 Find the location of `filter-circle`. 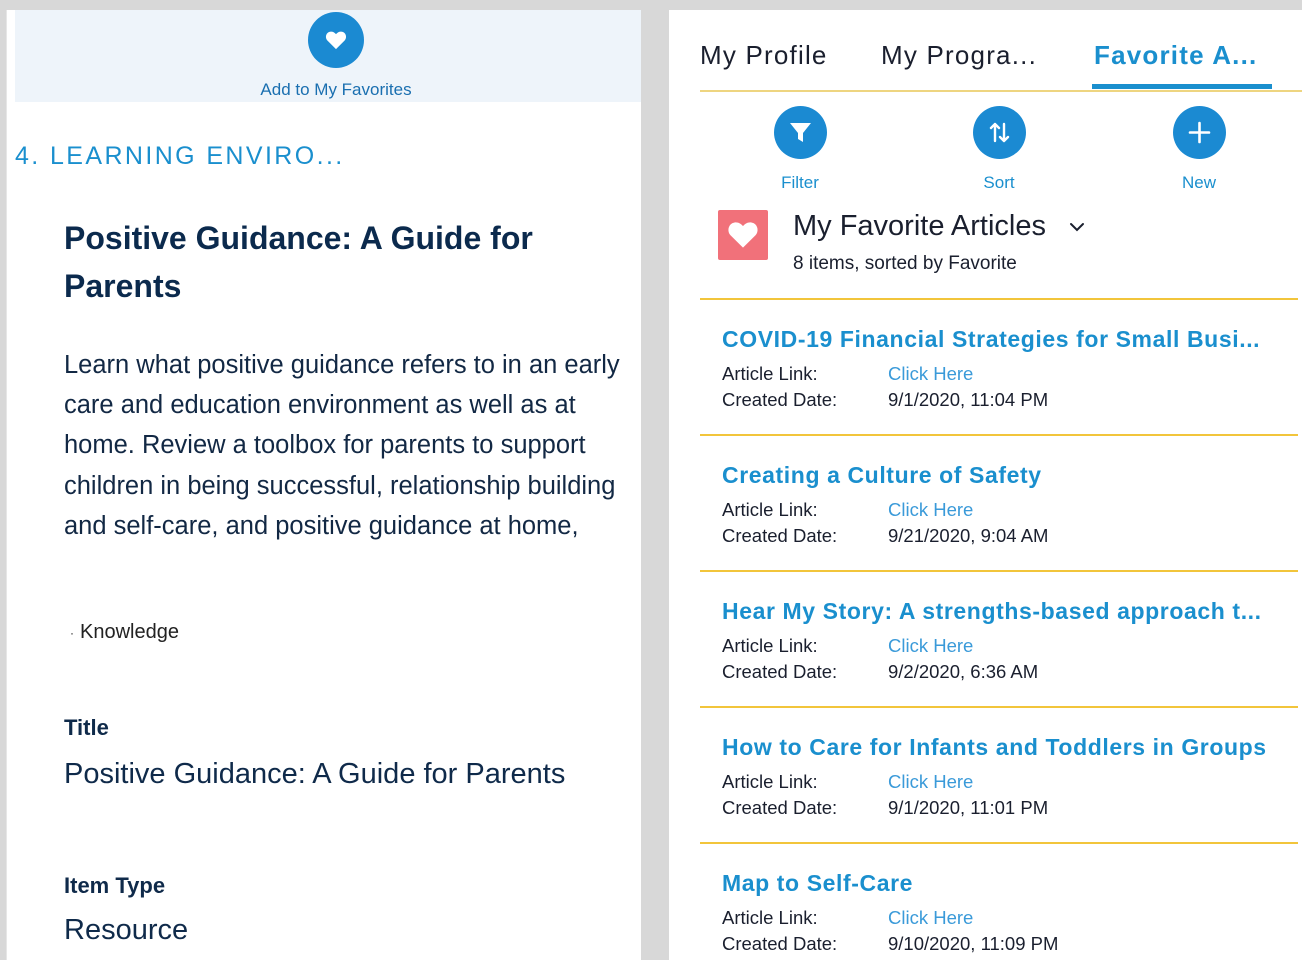

filter-circle is located at coordinates (800, 132).